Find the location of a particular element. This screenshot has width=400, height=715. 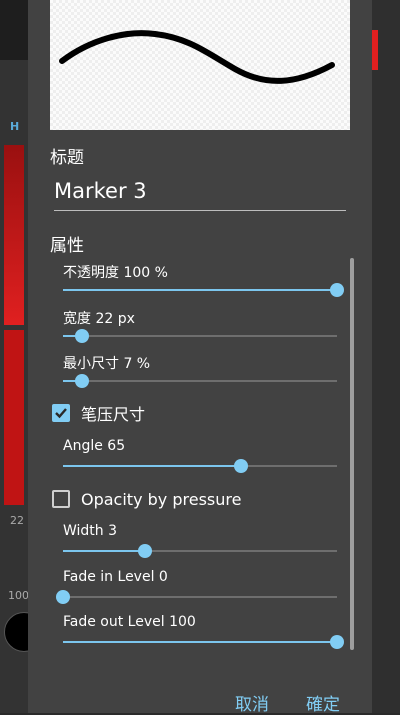

background-color-gradient is located at coordinates (14, 235).